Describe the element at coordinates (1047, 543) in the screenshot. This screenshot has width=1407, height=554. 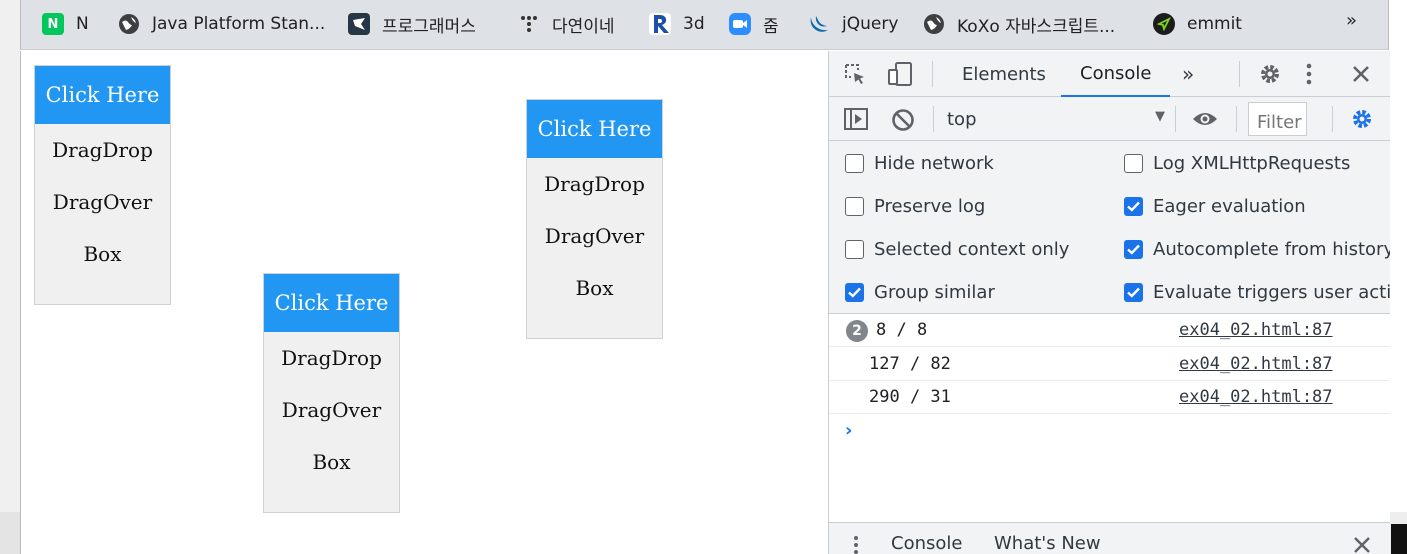
I see `drawer-tab-whats-new: What's New` at that location.